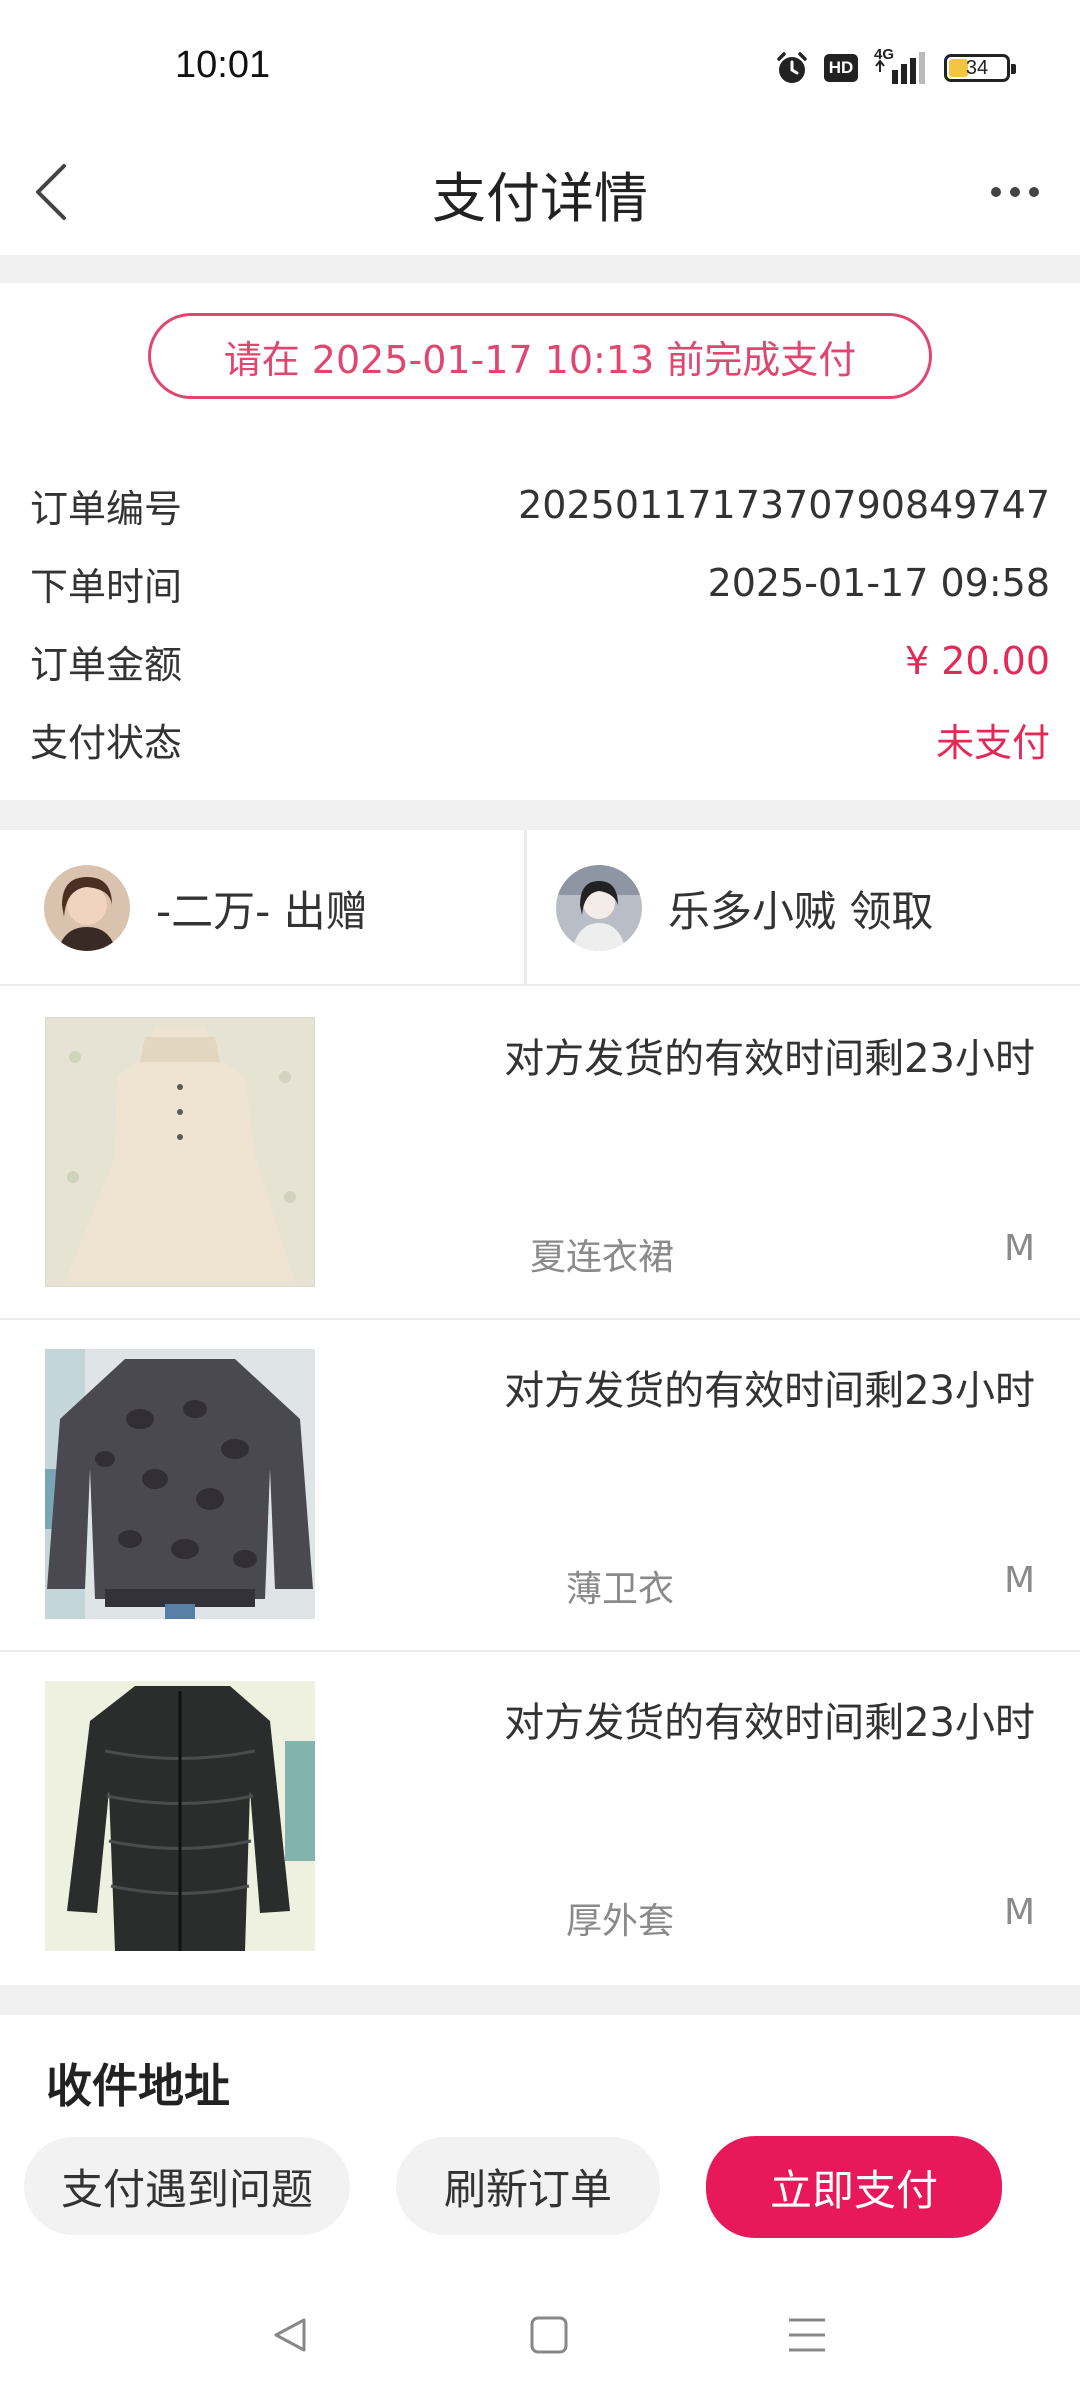 The height and width of the screenshot is (2400, 1080). I want to click on receiver-avatar, so click(599, 908).